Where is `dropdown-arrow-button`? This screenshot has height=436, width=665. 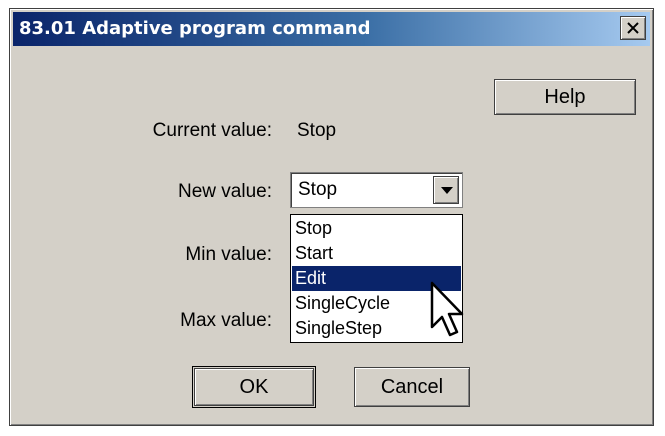
dropdown-arrow-button is located at coordinates (446, 190).